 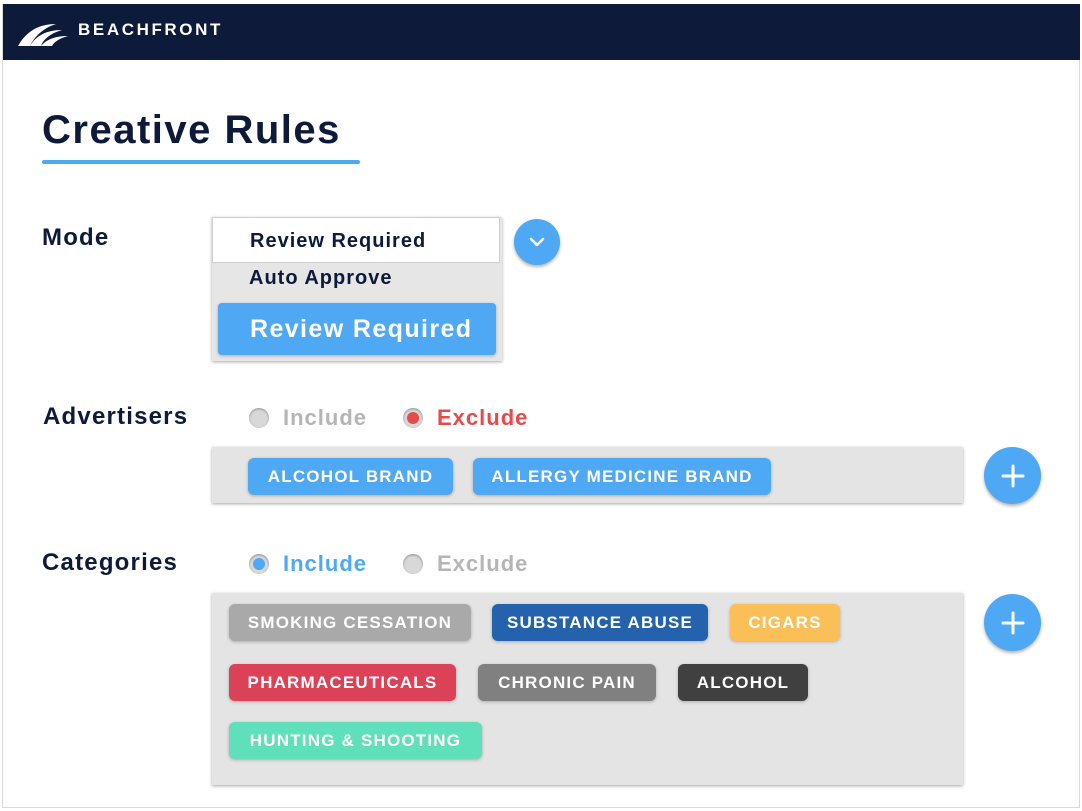 I want to click on advertiser-tag: ALCOHOL BRAND, so click(x=350, y=476).